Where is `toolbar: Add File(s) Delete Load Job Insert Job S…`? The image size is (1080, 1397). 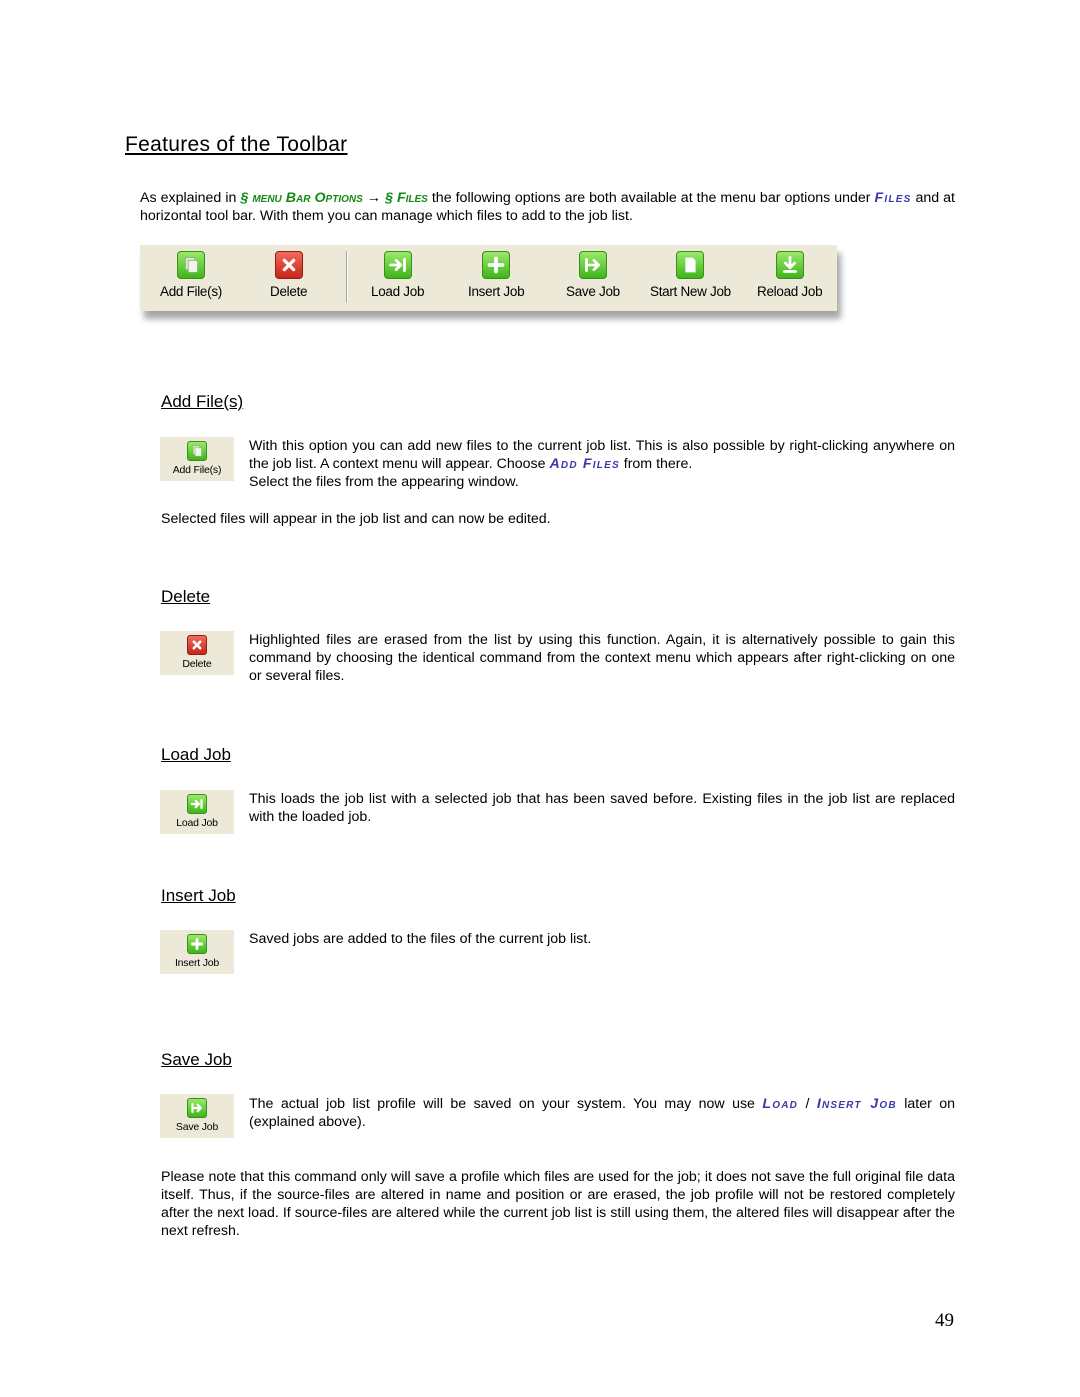 toolbar: Add File(s) Delete Load Job Insert Job S… is located at coordinates (488, 278).